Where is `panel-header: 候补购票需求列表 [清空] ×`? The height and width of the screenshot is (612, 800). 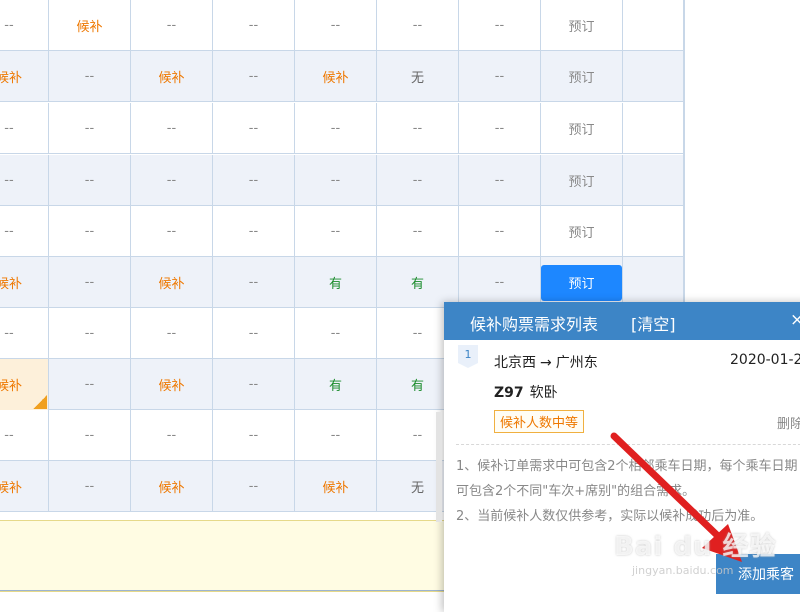 panel-header: 候补购票需求列表 [清空] × is located at coordinates (622, 321).